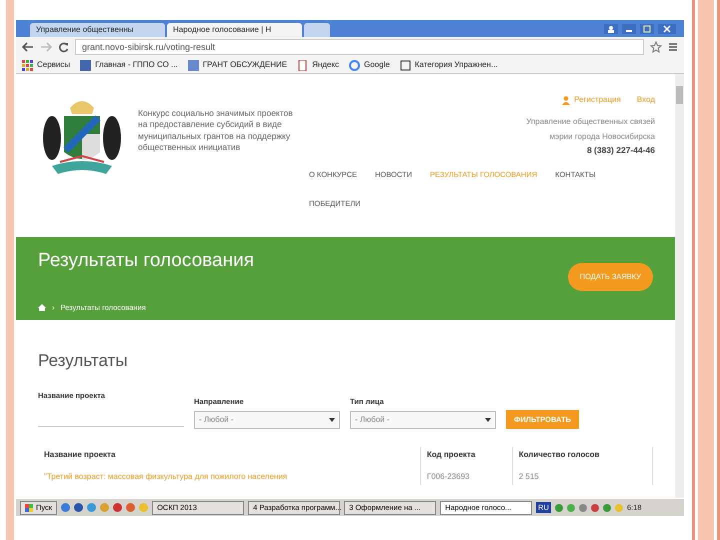 This screenshot has width=720, height=540. What do you see at coordinates (620, 151) in the screenshot?
I see `phone-number: 8 (383) 227-44-46` at bounding box center [620, 151].